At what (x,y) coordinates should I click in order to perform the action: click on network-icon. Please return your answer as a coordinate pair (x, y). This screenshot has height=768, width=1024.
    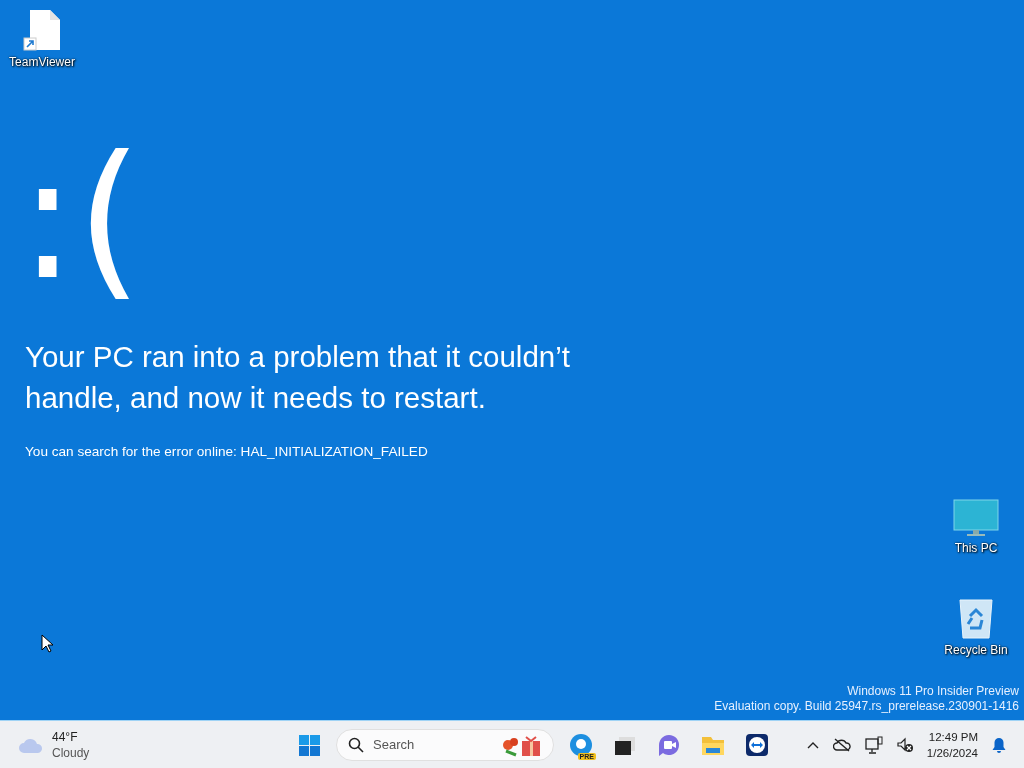
    Looking at the image, I should click on (873, 744).